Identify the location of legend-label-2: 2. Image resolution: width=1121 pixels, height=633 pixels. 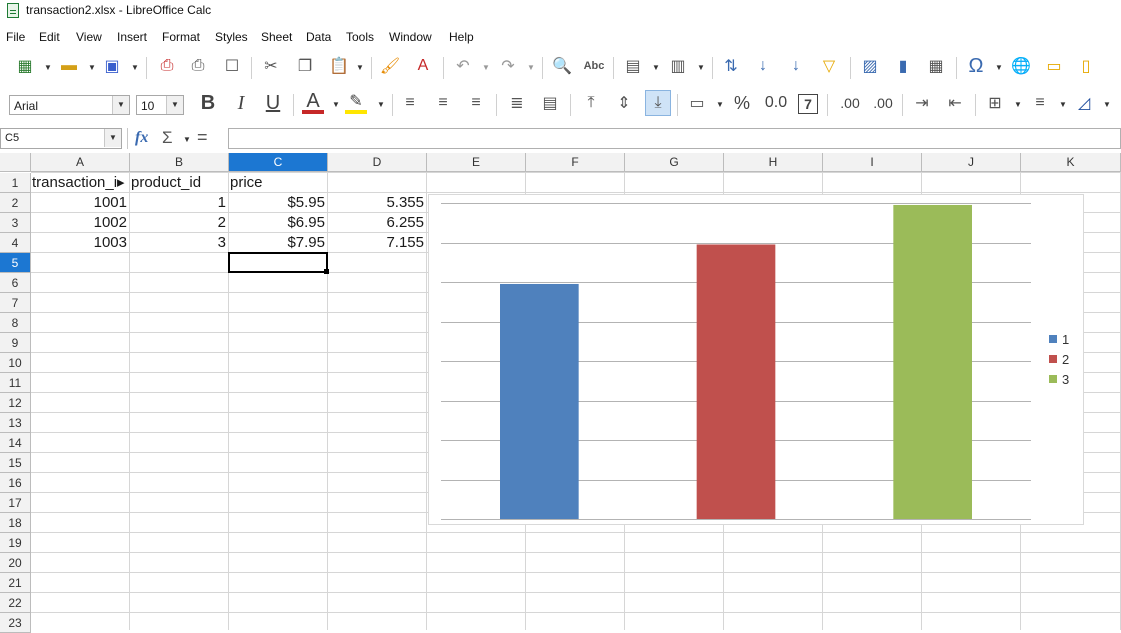
(1065, 359).